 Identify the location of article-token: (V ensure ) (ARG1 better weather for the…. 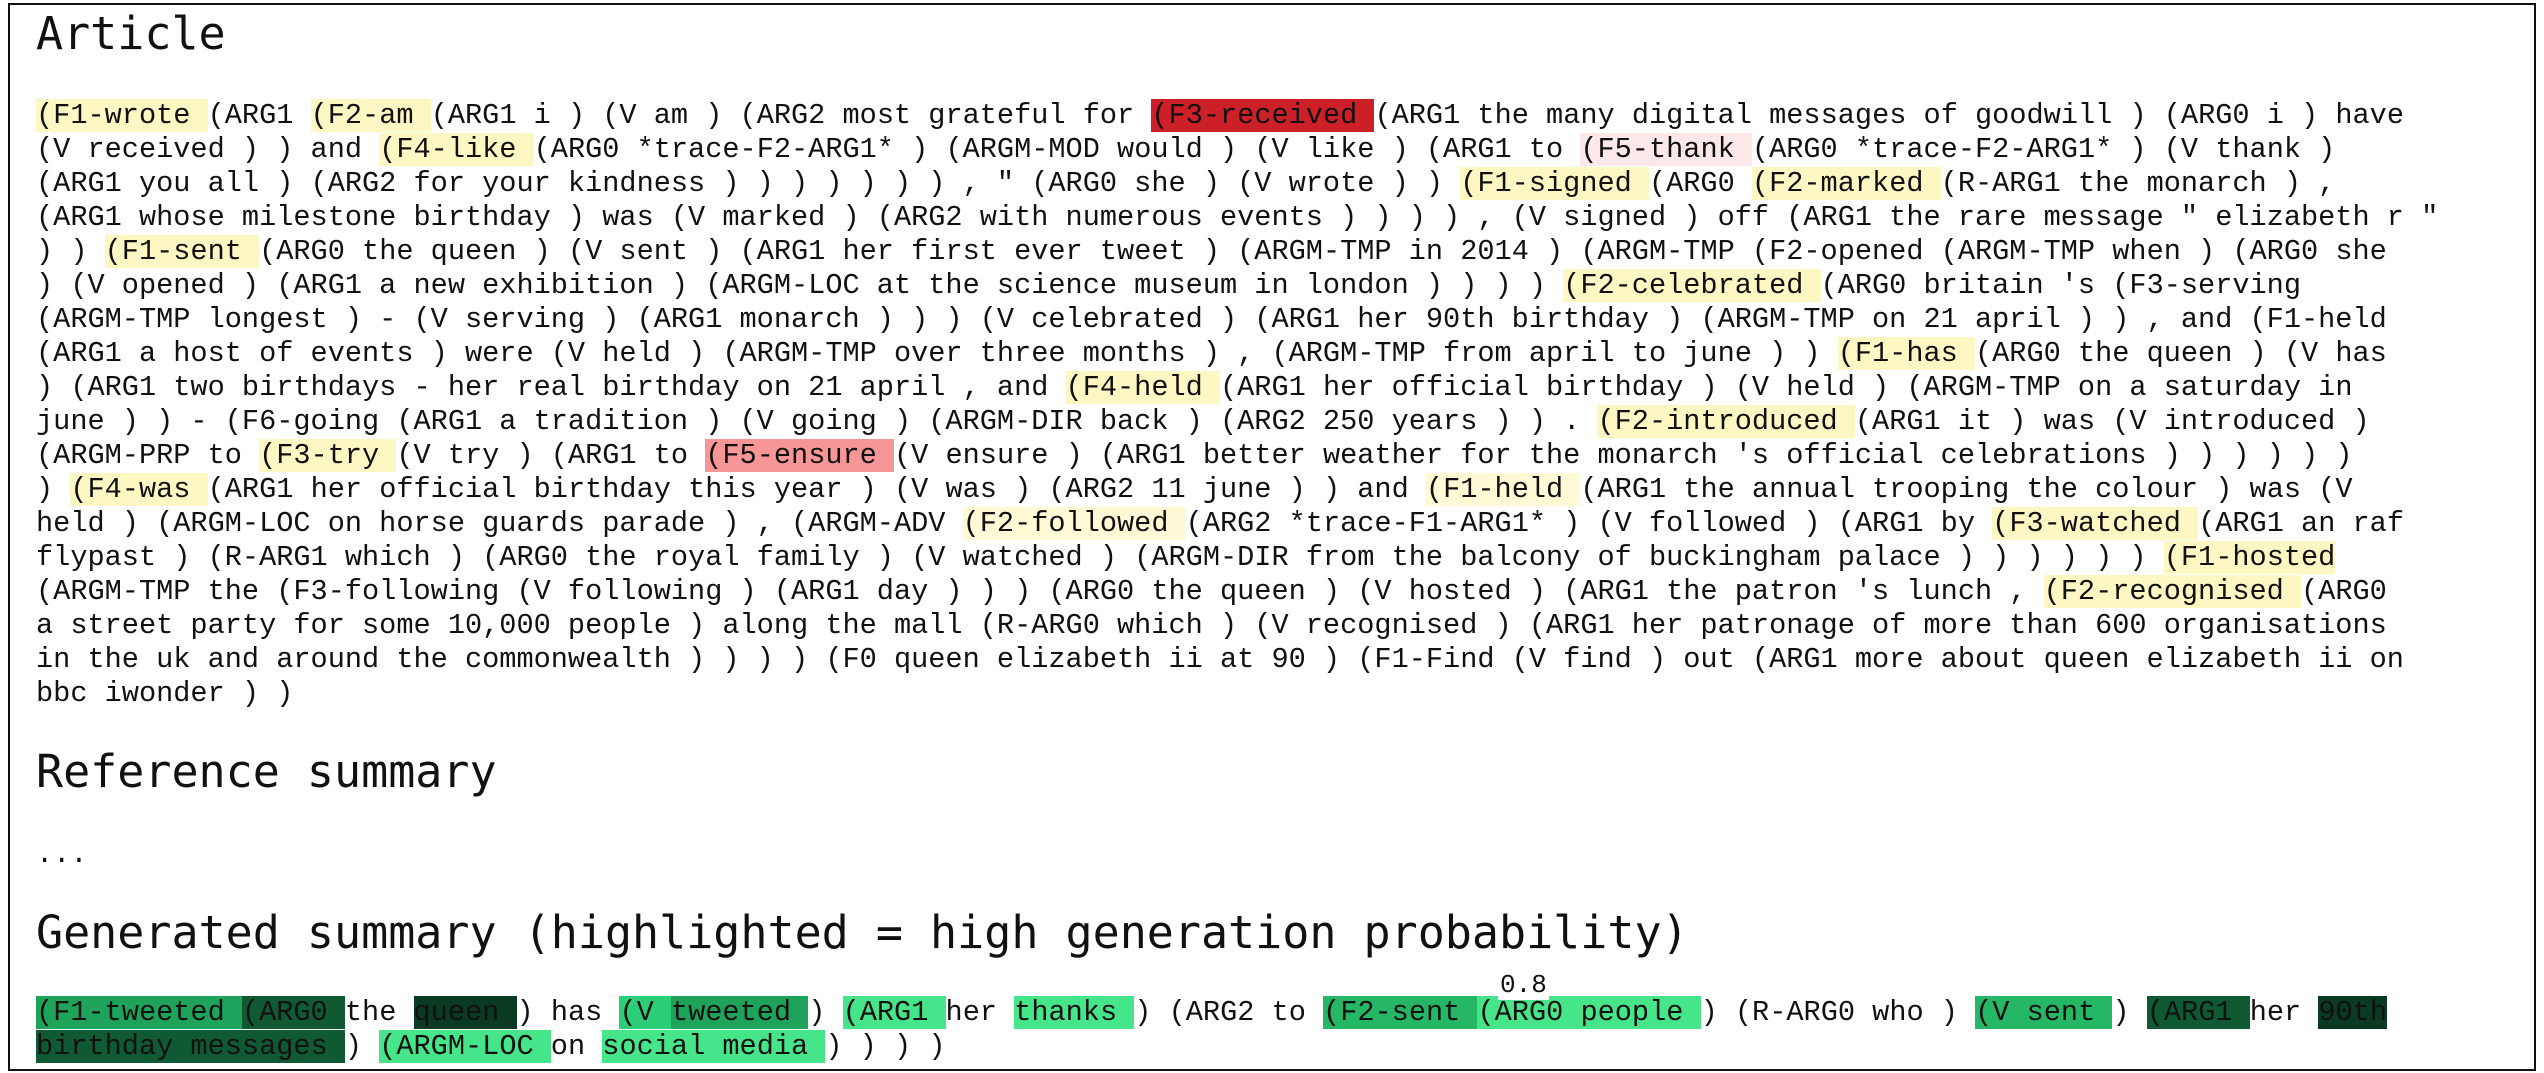
(1623, 455).